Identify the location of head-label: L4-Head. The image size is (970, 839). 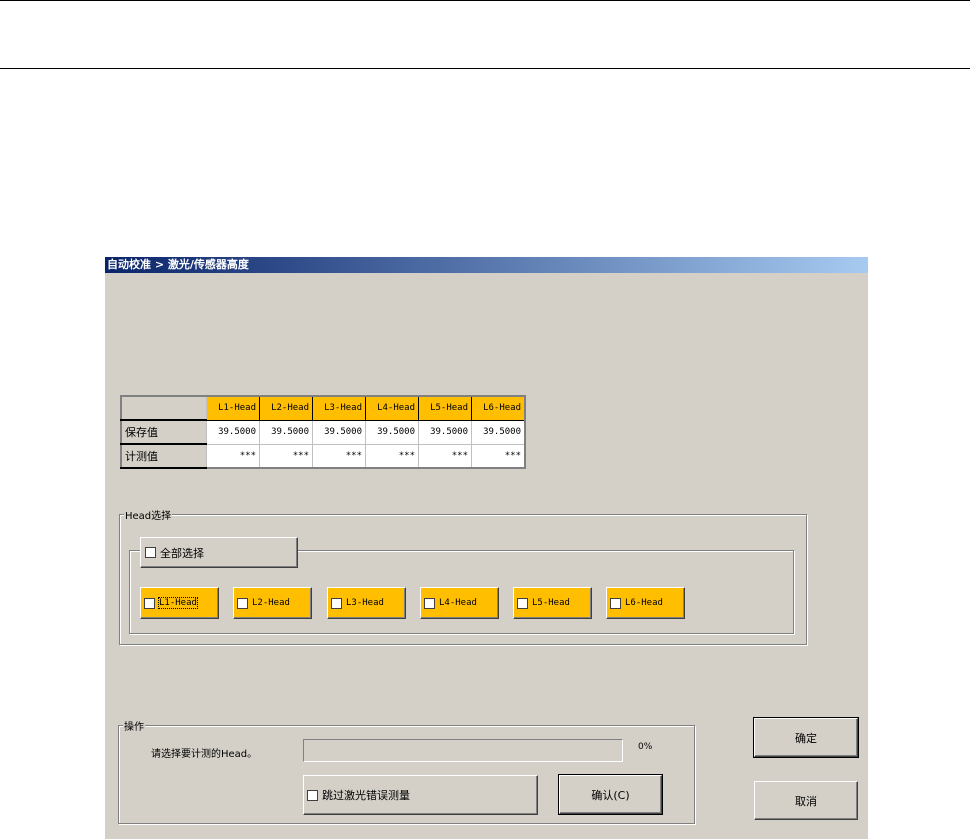
(458, 603).